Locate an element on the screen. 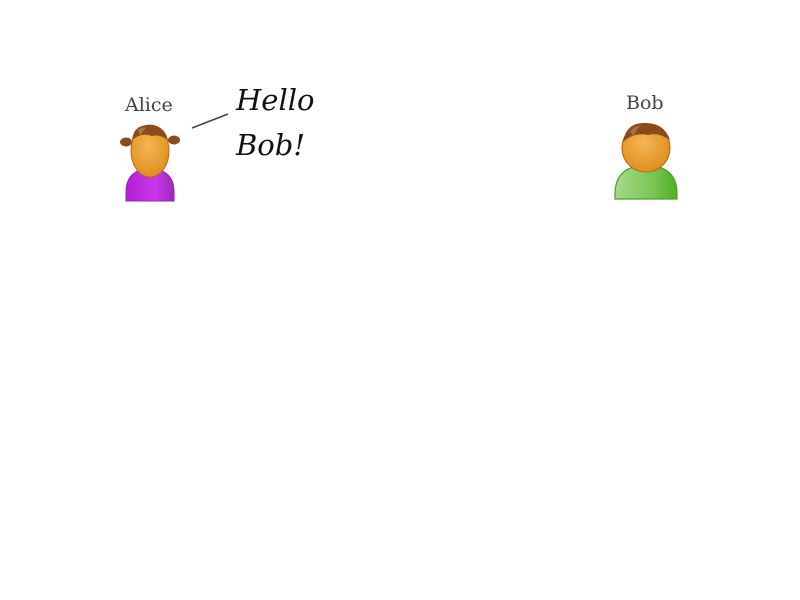 The image size is (800, 600). speech-text: Hello Bob! is located at coordinates (296, 123).